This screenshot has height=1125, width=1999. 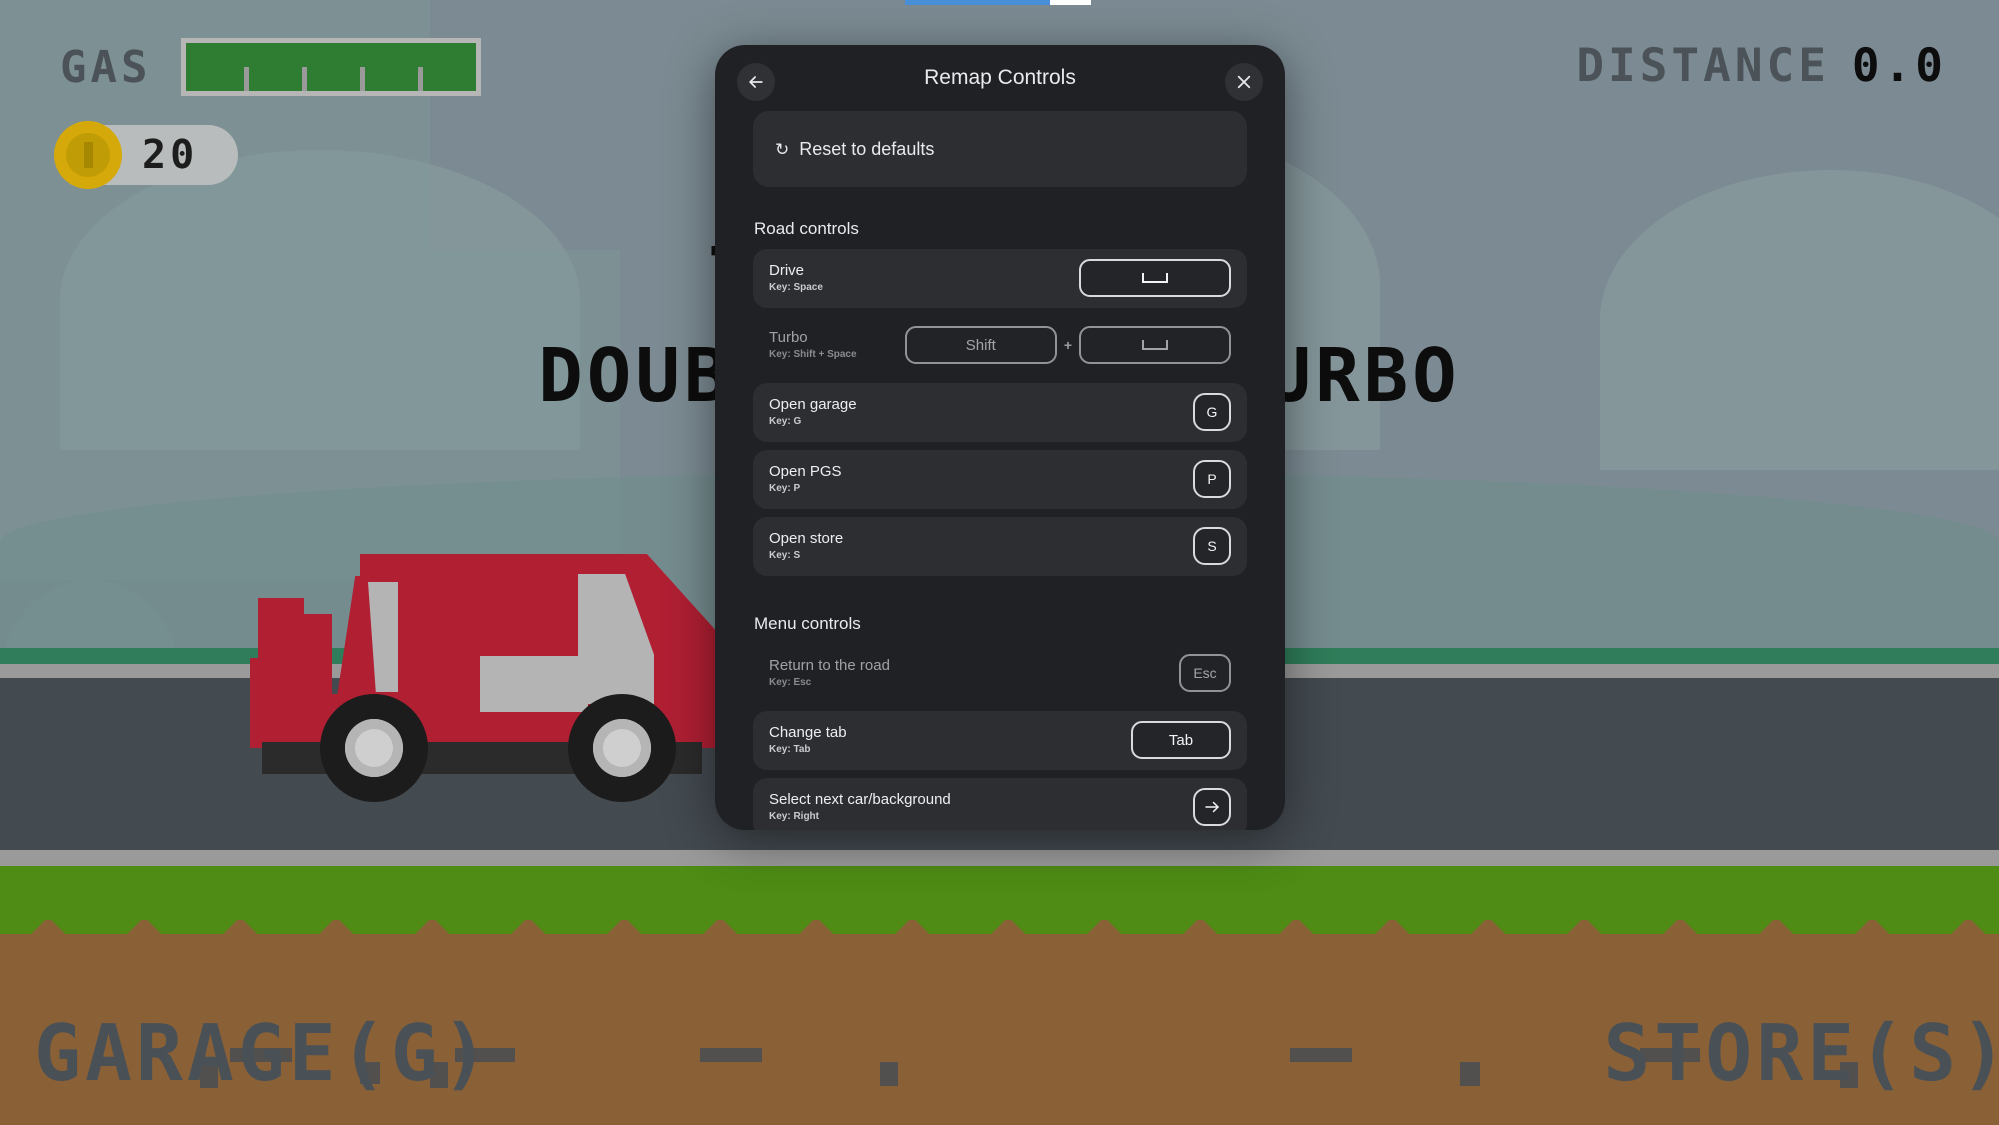 I want to click on dialog-title: Remap Controls, so click(x=1000, y=77).